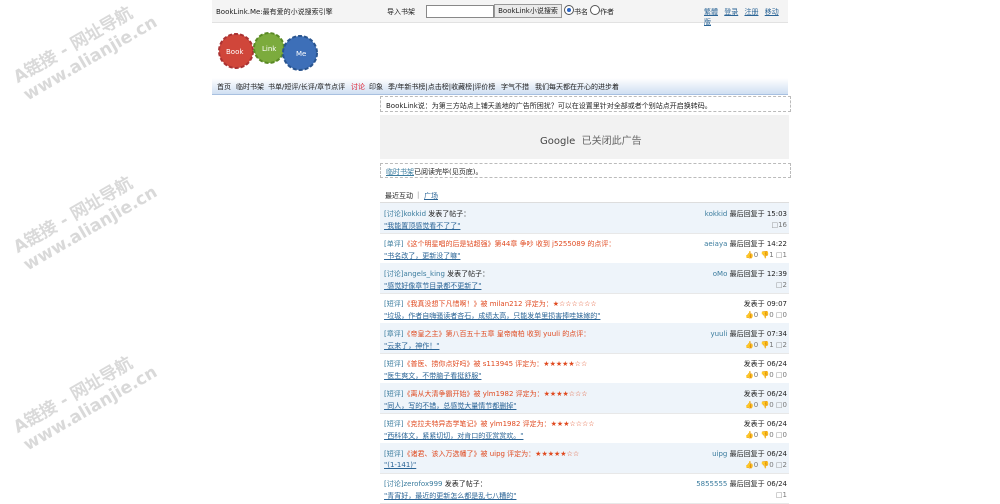 The height and width of the screenshot is (504, 1000). Describe the element at coordinates (432, 376) in the screenshot. I see `feed-quote-text: "医生爽文，不带脑子看挺舒服"` at that location.